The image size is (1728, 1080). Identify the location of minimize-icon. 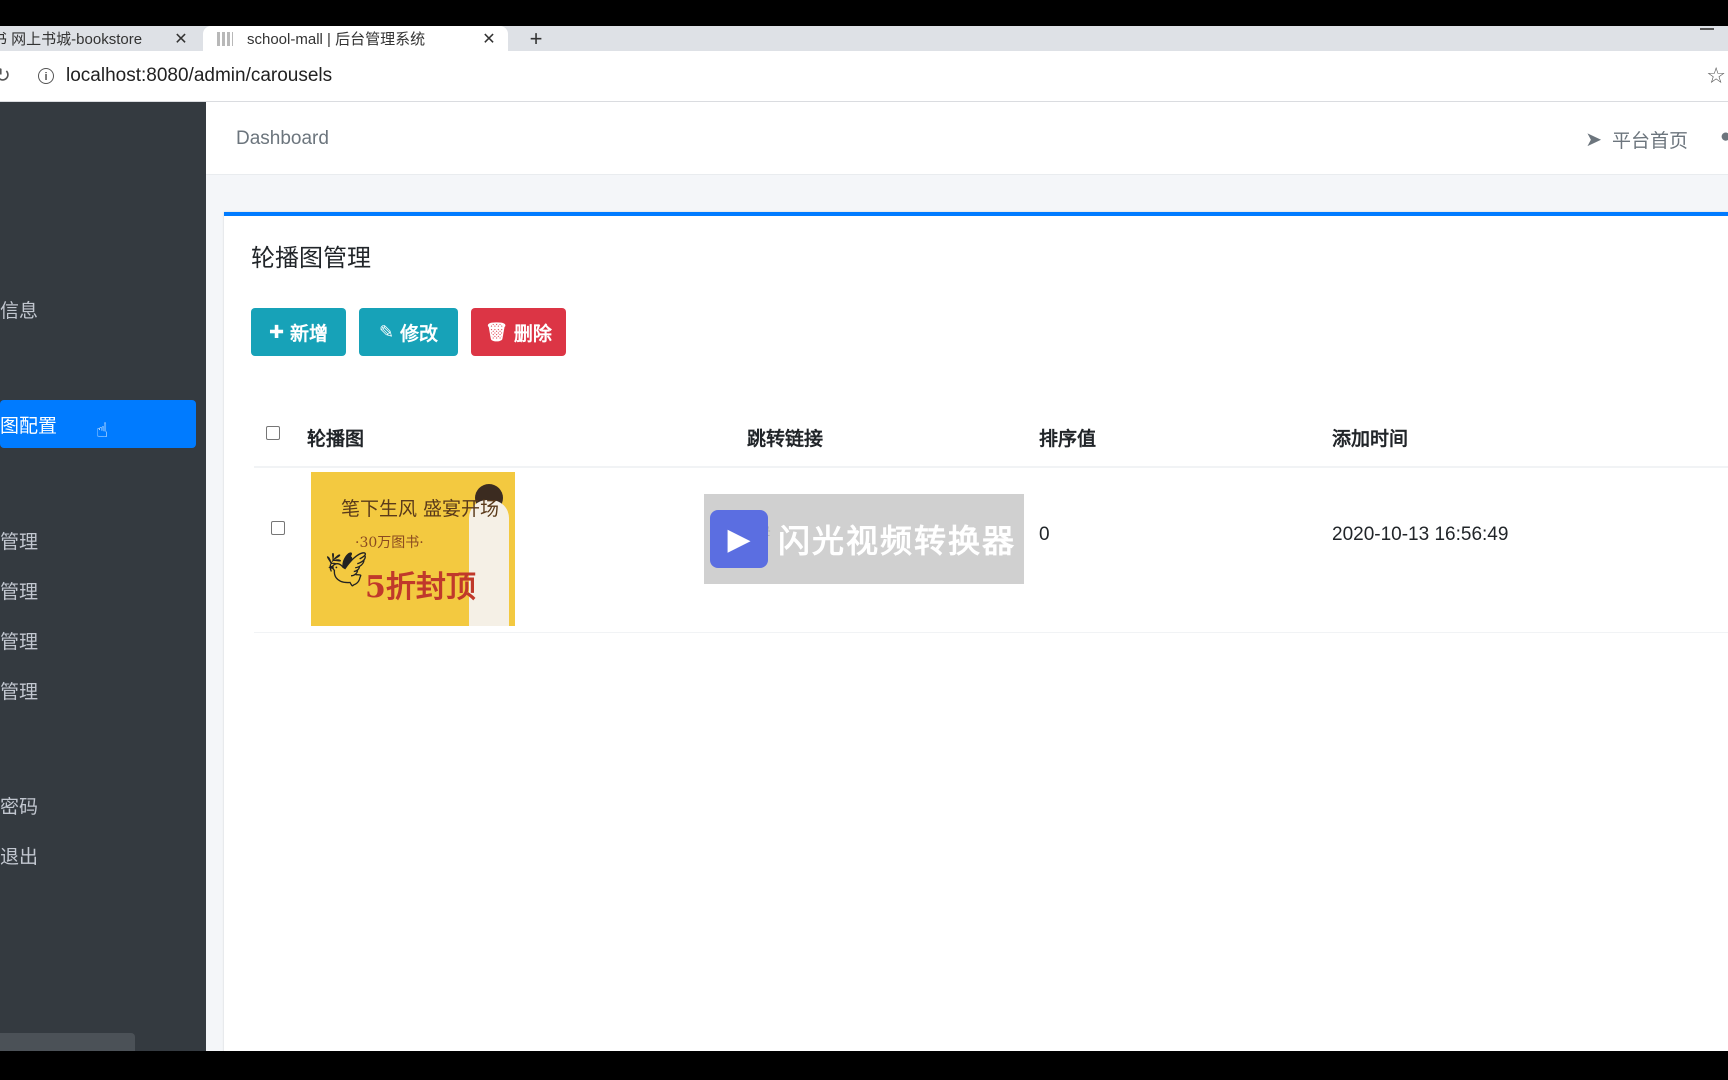
(1707, 29).